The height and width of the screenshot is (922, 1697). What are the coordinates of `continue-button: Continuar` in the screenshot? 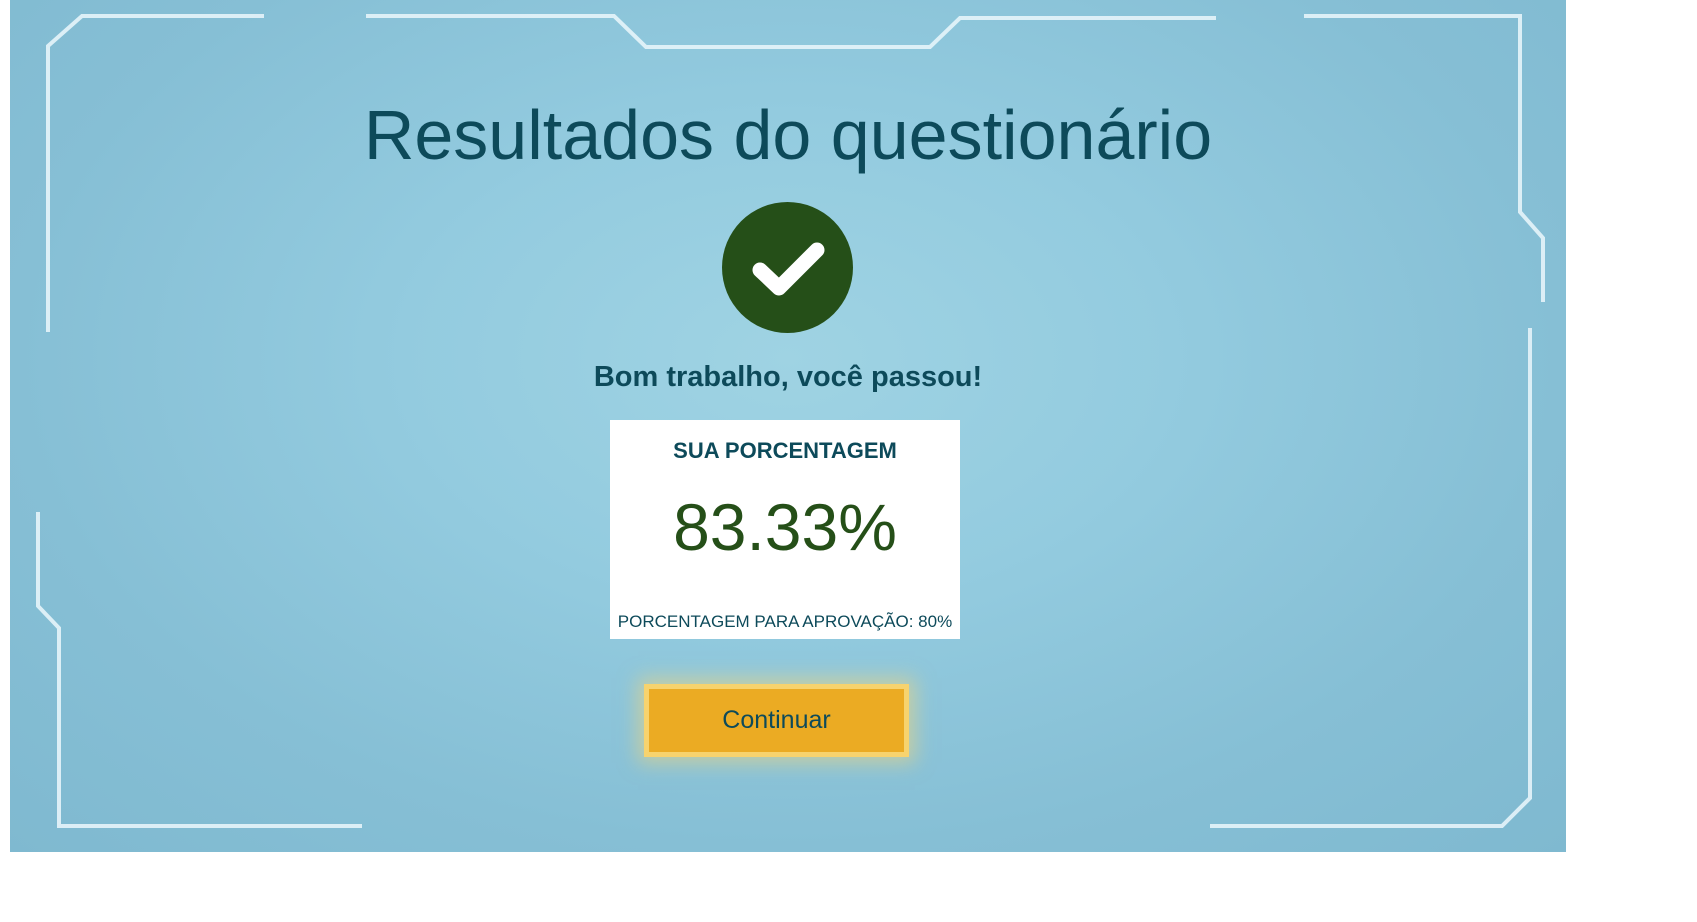 It's located at (776, 720).